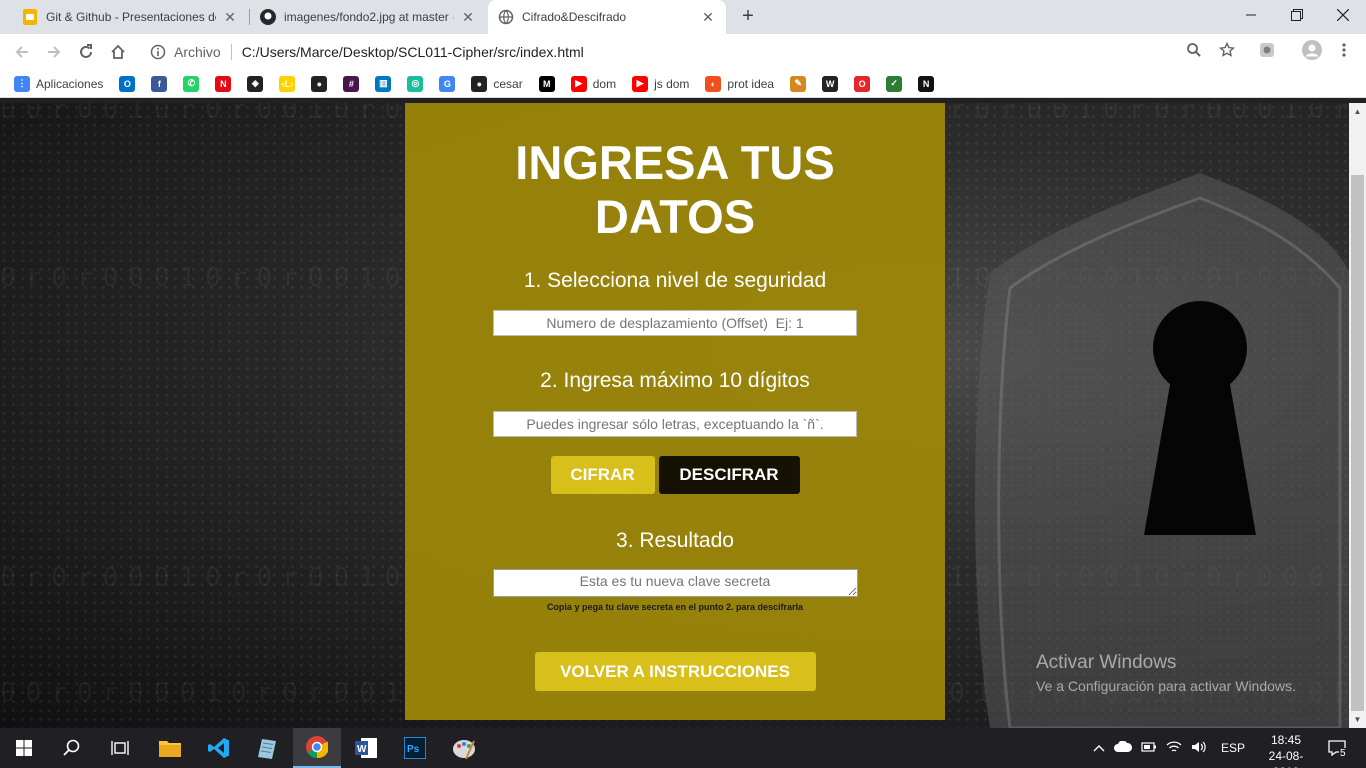 The image size is (1366, 768). I want to click on notes-icon: ✎, so click(798, 83).